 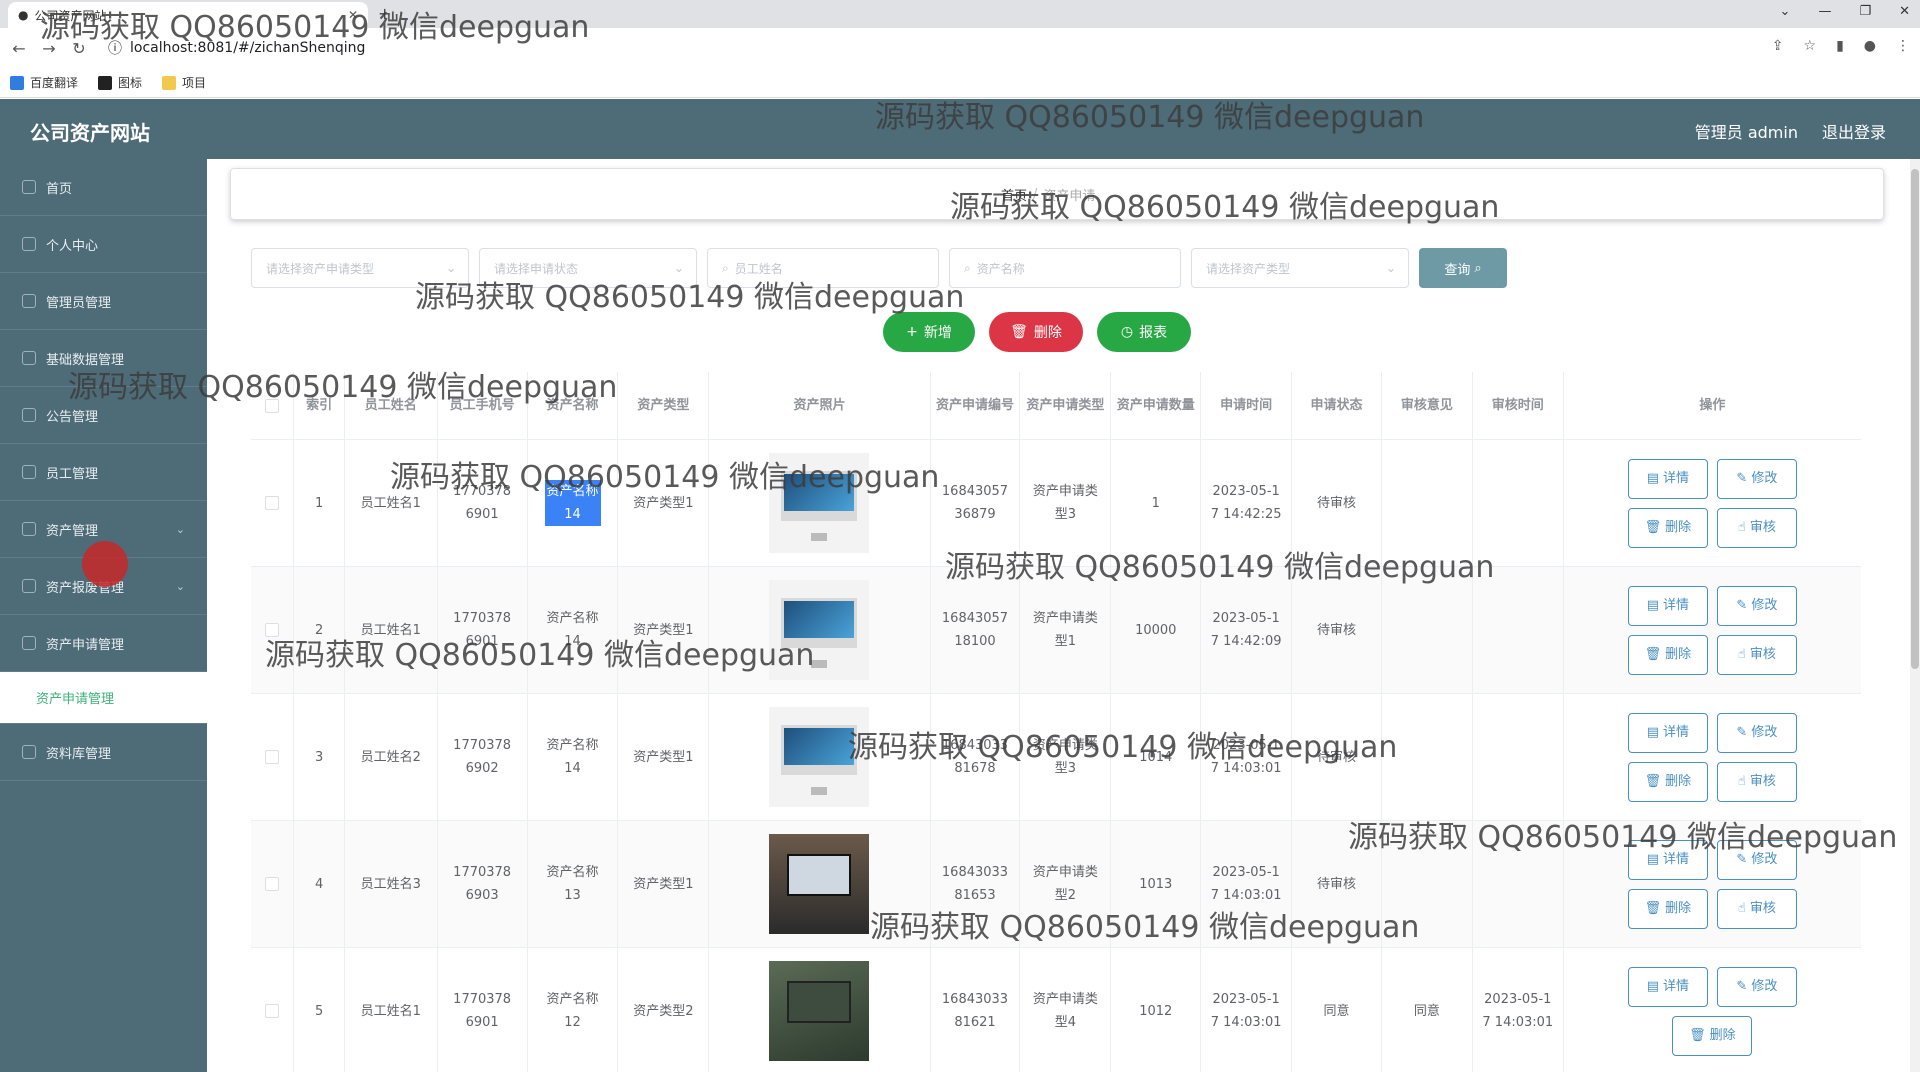 I want to click on cell-qty: 1014, so click(x=1156, y=757).